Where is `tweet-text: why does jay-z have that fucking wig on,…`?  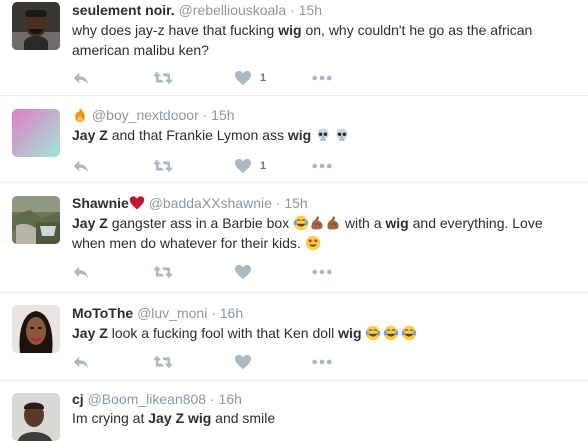 tweet-text: why does jay-z have that fucking wig on,… is located at coordinates (302, 40).